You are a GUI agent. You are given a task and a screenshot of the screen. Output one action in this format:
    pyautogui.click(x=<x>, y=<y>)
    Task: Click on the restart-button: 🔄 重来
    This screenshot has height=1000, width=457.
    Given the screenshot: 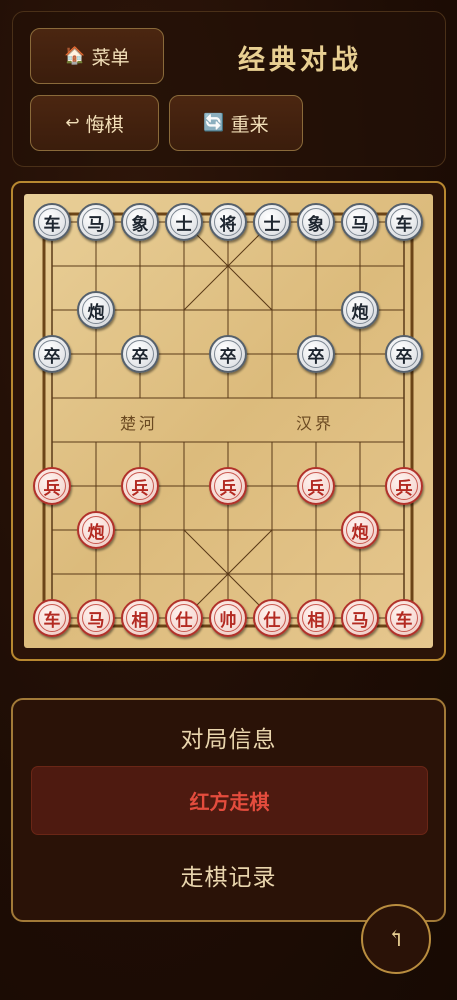 What is the action you would take?
    pyautogui.click(x=236, y=123)
    